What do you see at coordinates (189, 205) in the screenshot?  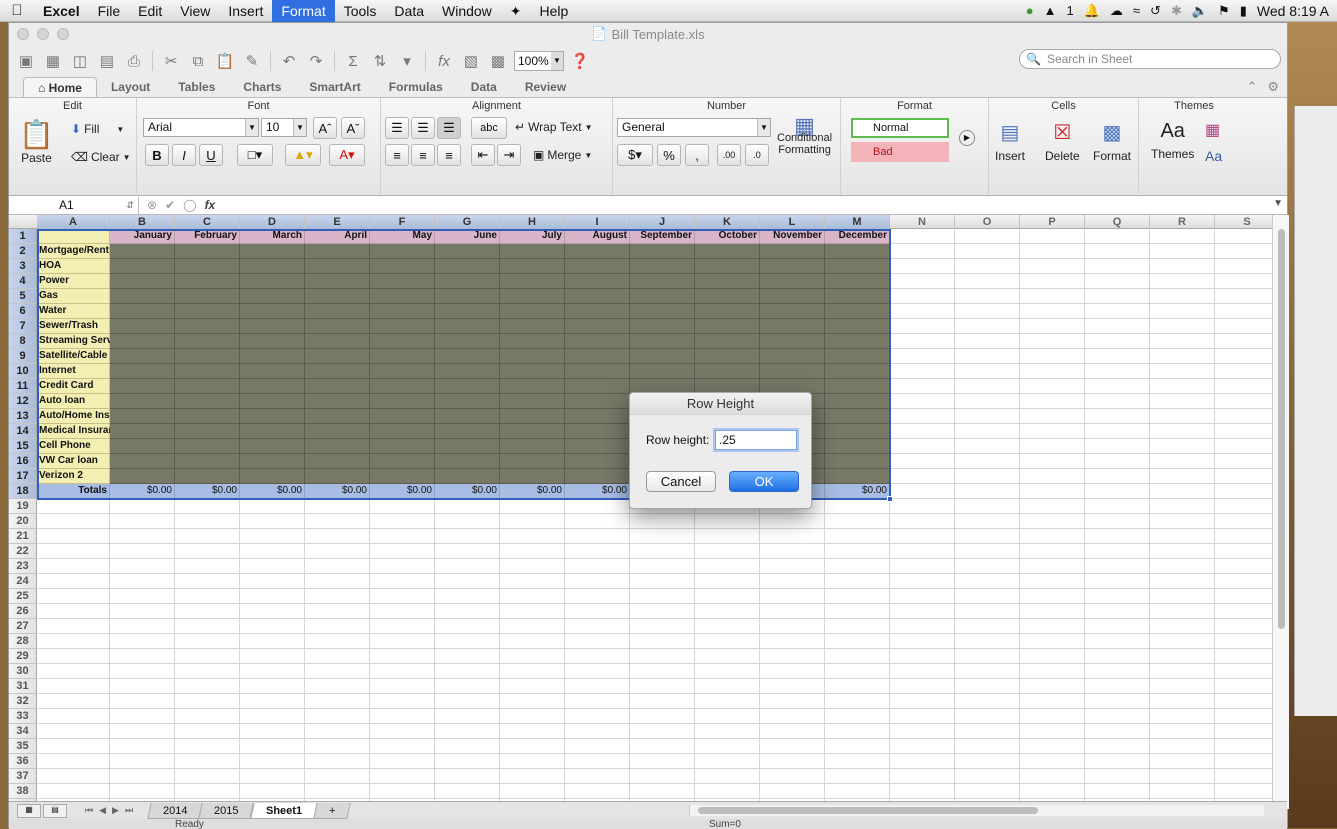 I see `function-icon: ◯` at bounding box center [189, 205].